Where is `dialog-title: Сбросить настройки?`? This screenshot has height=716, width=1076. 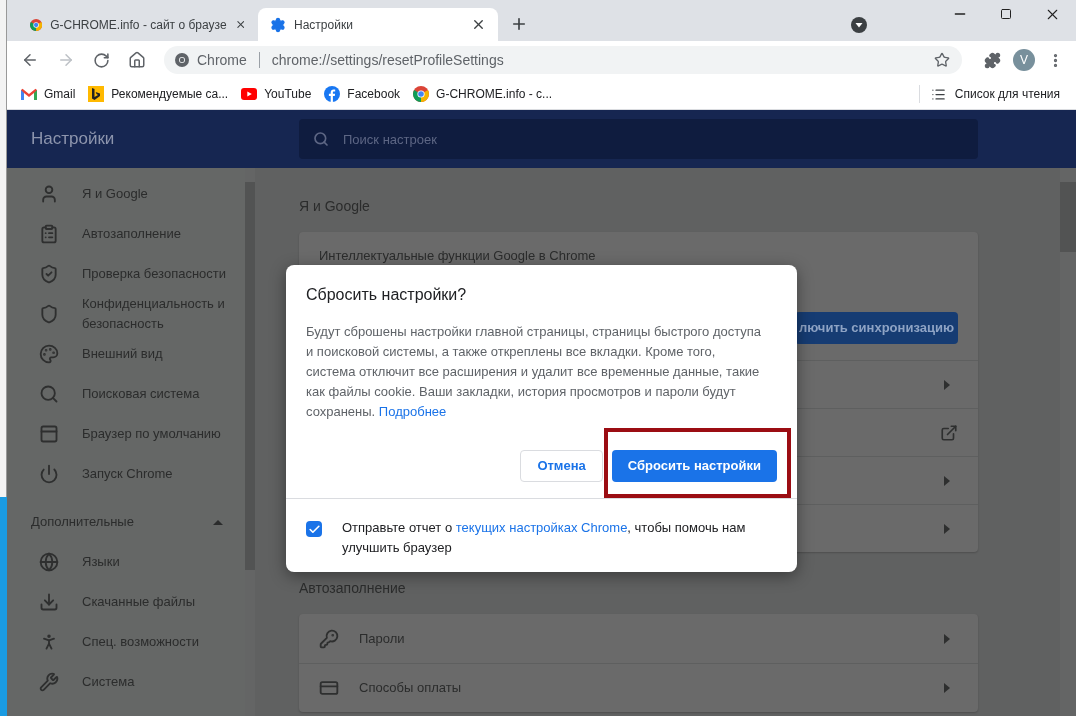
dialog-title: Сбросить настройки? is located at coordinates (387, 295).